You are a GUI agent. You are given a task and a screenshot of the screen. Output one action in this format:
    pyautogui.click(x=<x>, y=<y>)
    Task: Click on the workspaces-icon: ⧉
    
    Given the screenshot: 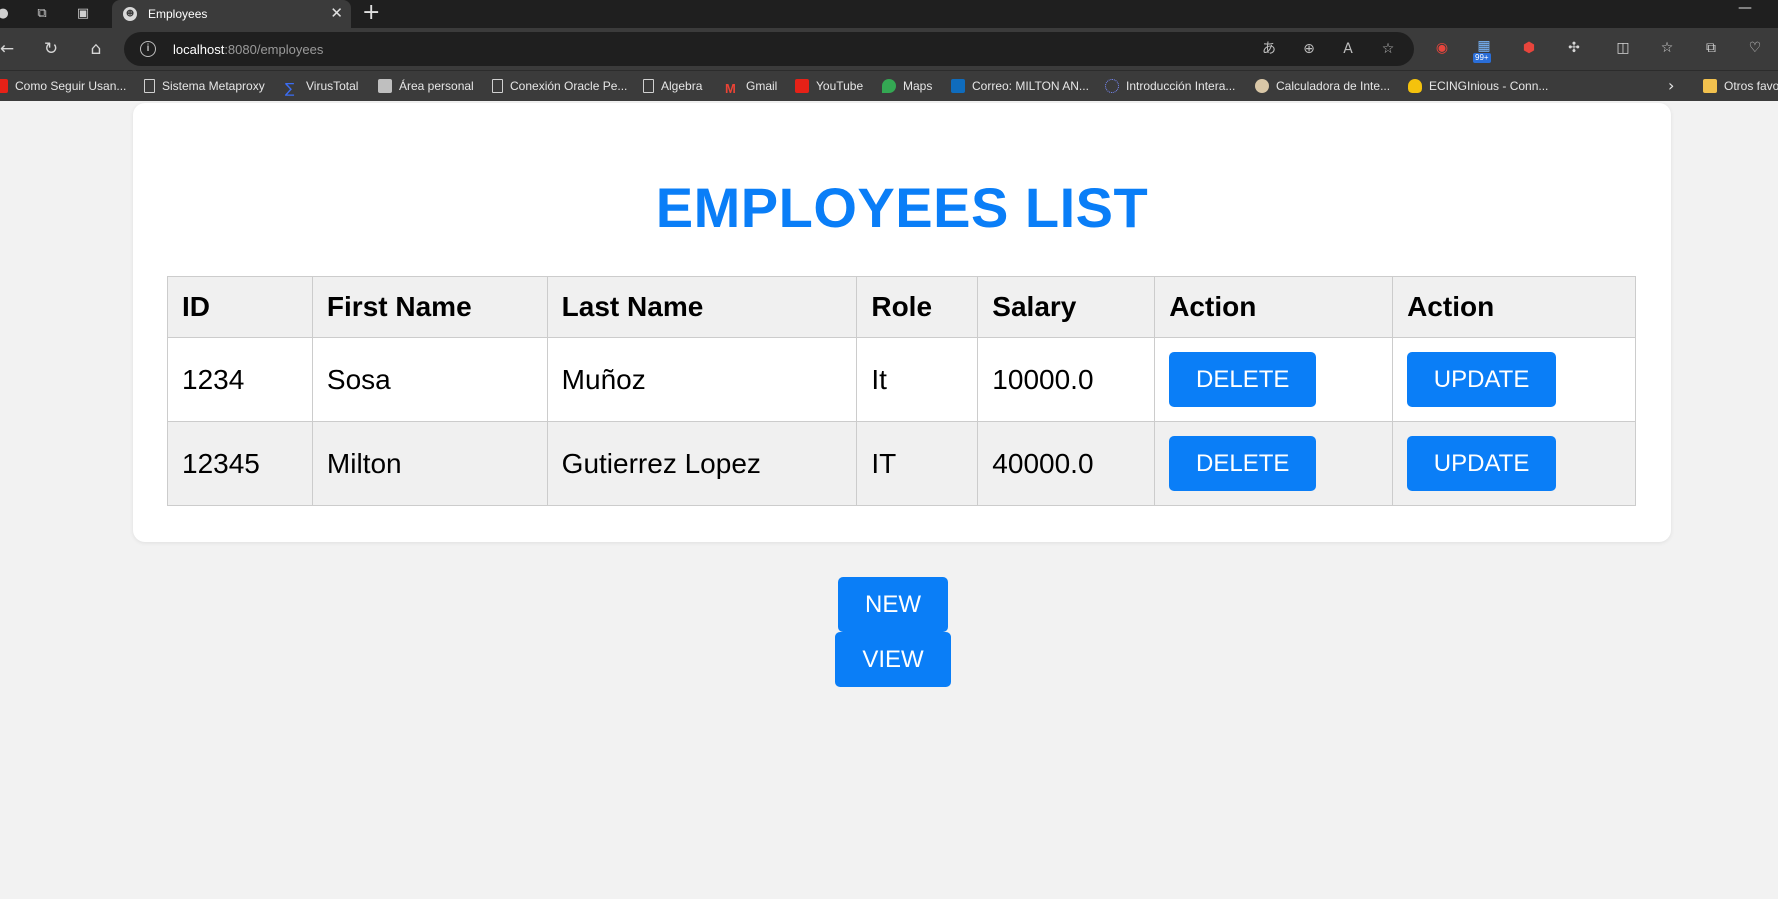 What is the action you would take?
    pyautogui.click(x=42, y=14)
    